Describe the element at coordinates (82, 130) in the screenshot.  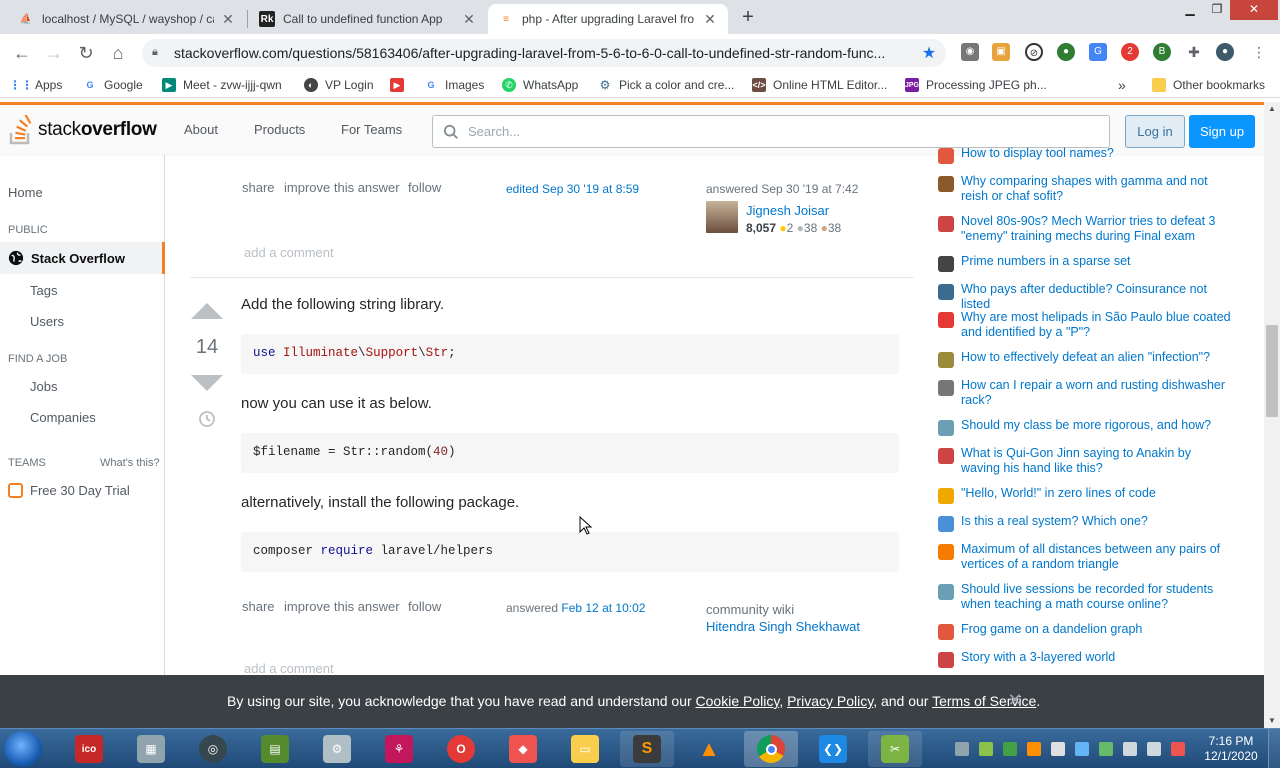
I see `so-logo: stackoverflow` at that location.